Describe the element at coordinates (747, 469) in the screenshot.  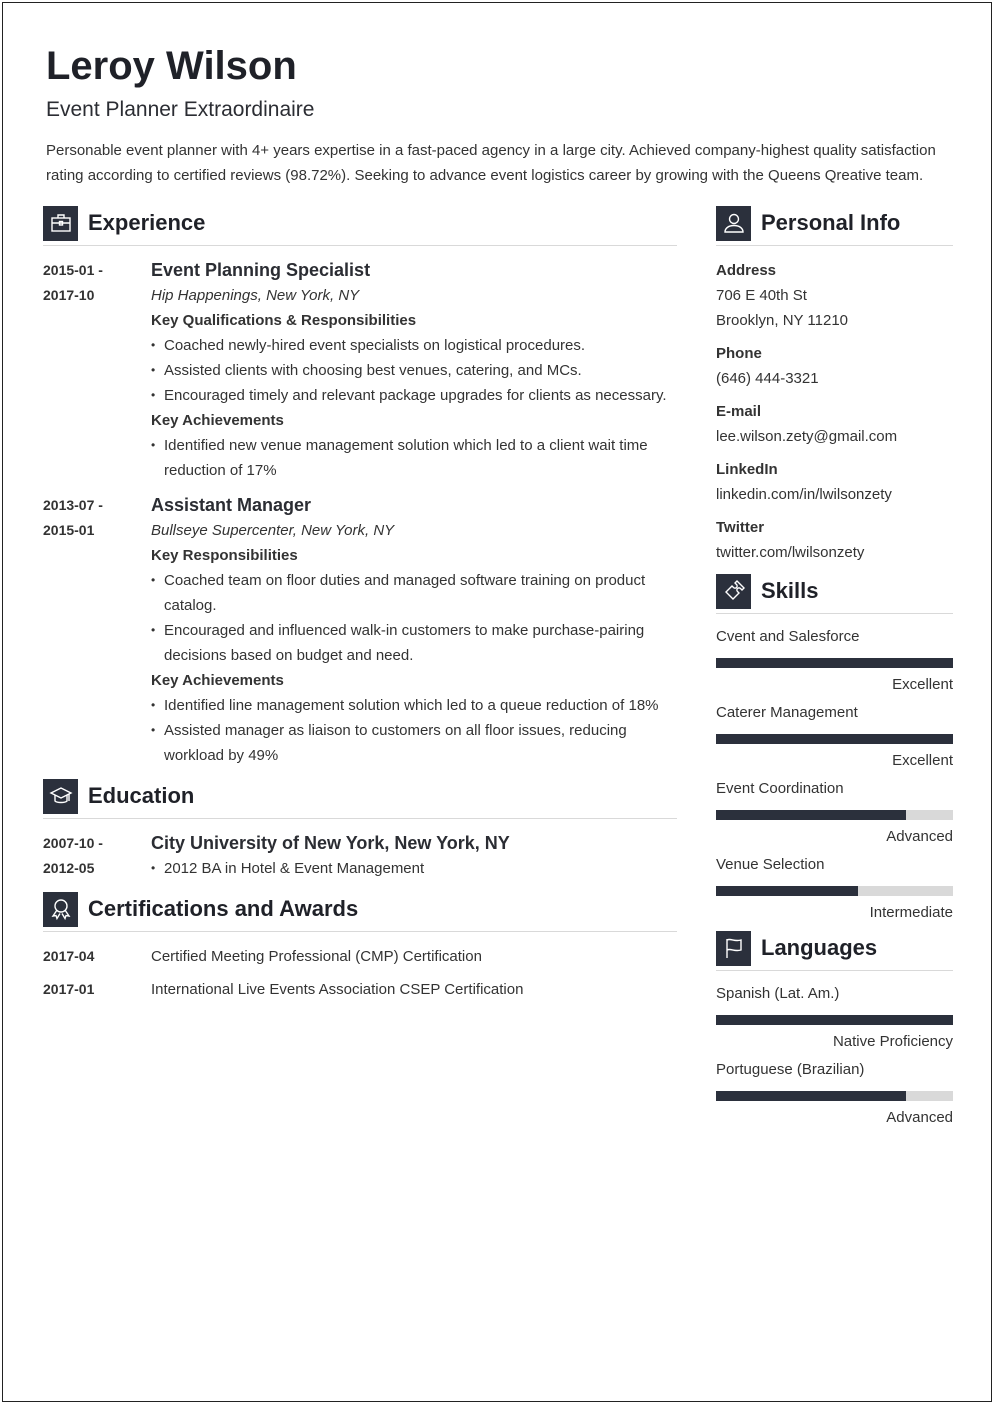
I see `linkedin-label: LinkedIn` at that location.